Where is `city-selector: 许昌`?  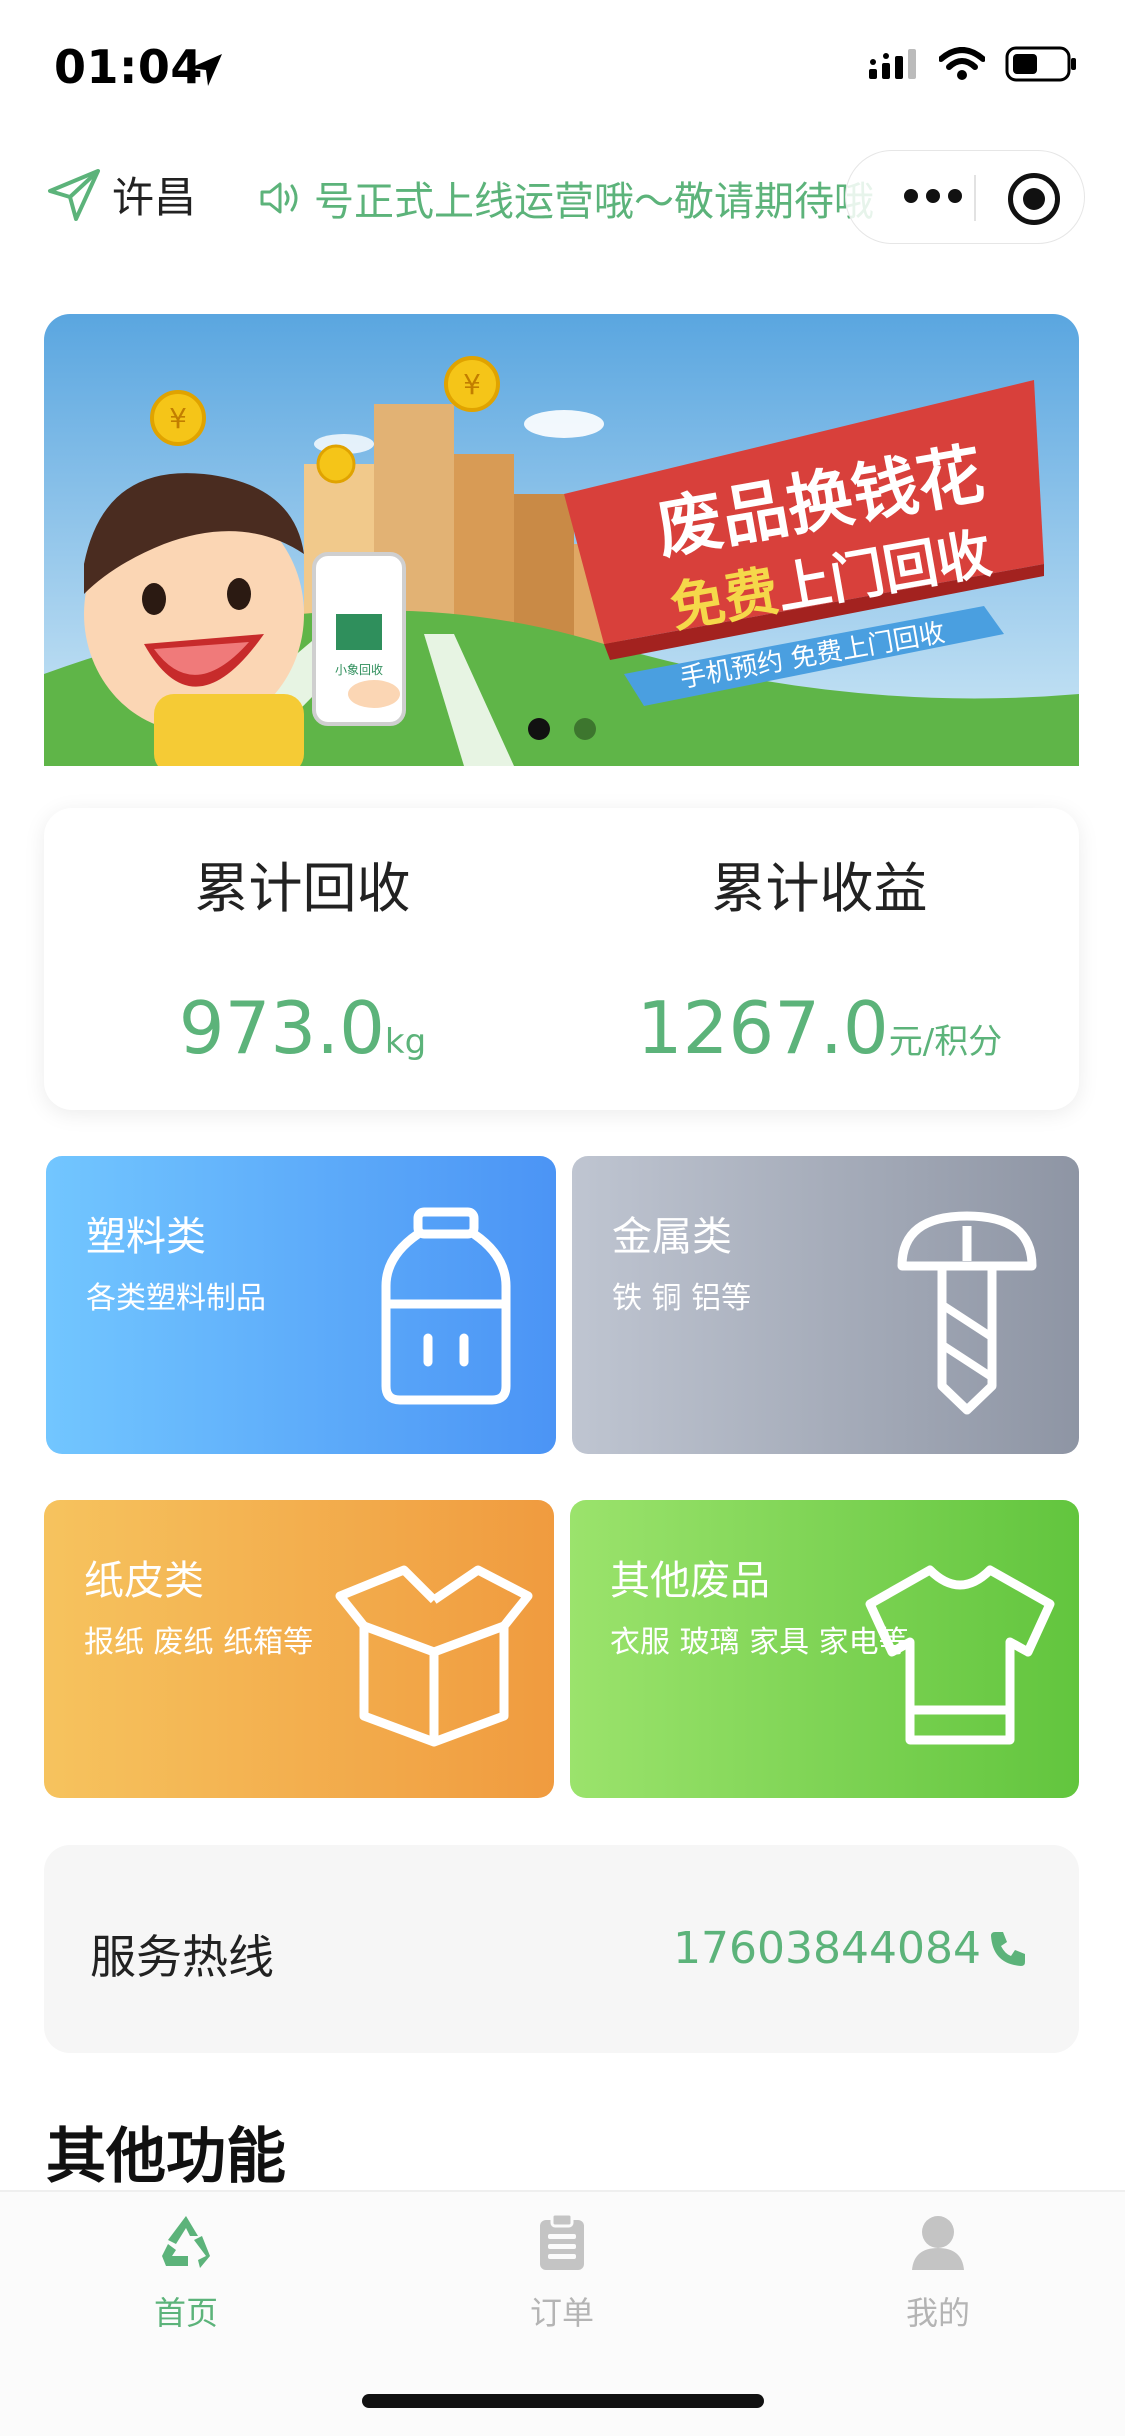
city-selector: 许昌 is located at coordinates (121, 194).